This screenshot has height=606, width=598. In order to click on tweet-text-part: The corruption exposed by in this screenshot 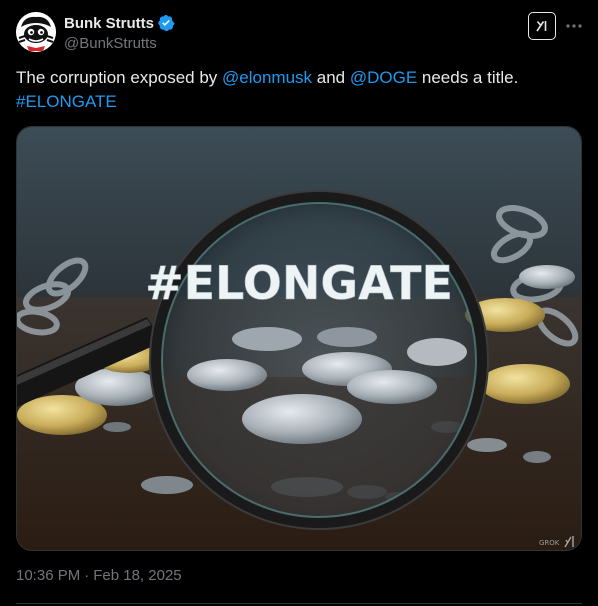, I will do `click(119, 77)`.